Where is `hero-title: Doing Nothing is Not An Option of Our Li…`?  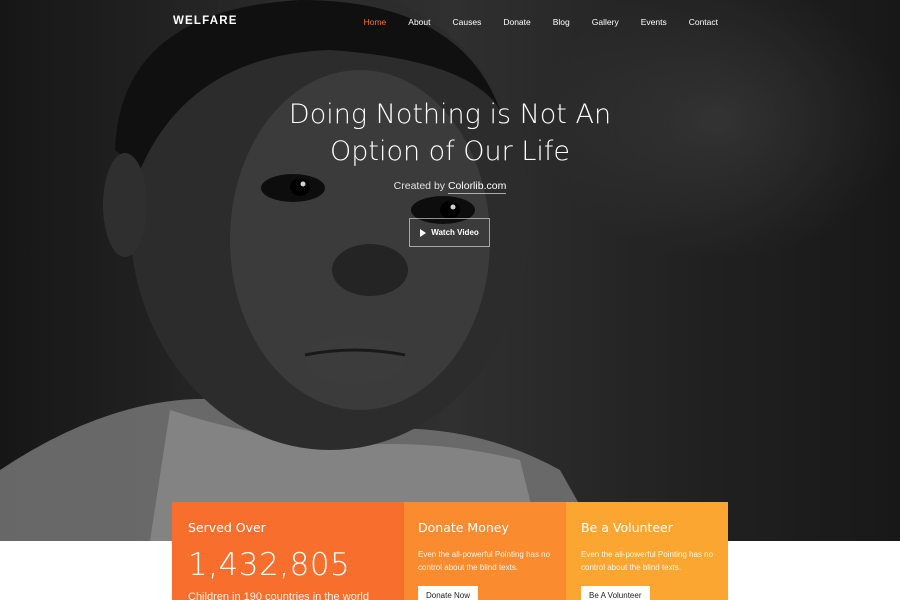
hero-title: Doing Nothing is Not An Option of Our Li… is located at coordinates (450, 133).